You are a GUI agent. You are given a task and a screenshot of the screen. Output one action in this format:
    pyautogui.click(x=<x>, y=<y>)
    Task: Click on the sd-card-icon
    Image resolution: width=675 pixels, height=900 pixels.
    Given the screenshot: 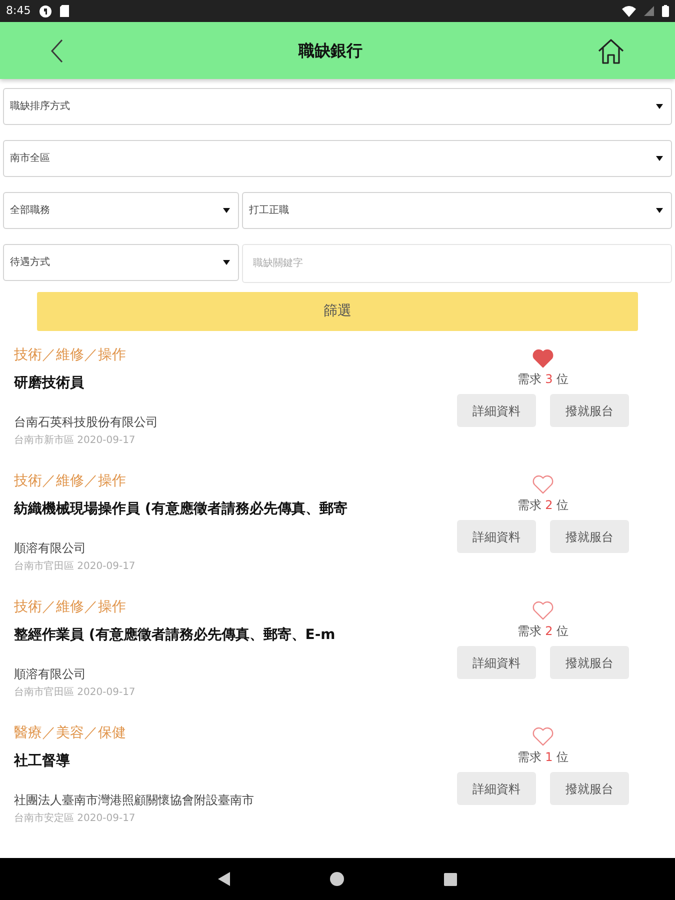 What is the action you would take?
    pyautogui.click(x=64, y=11)
    